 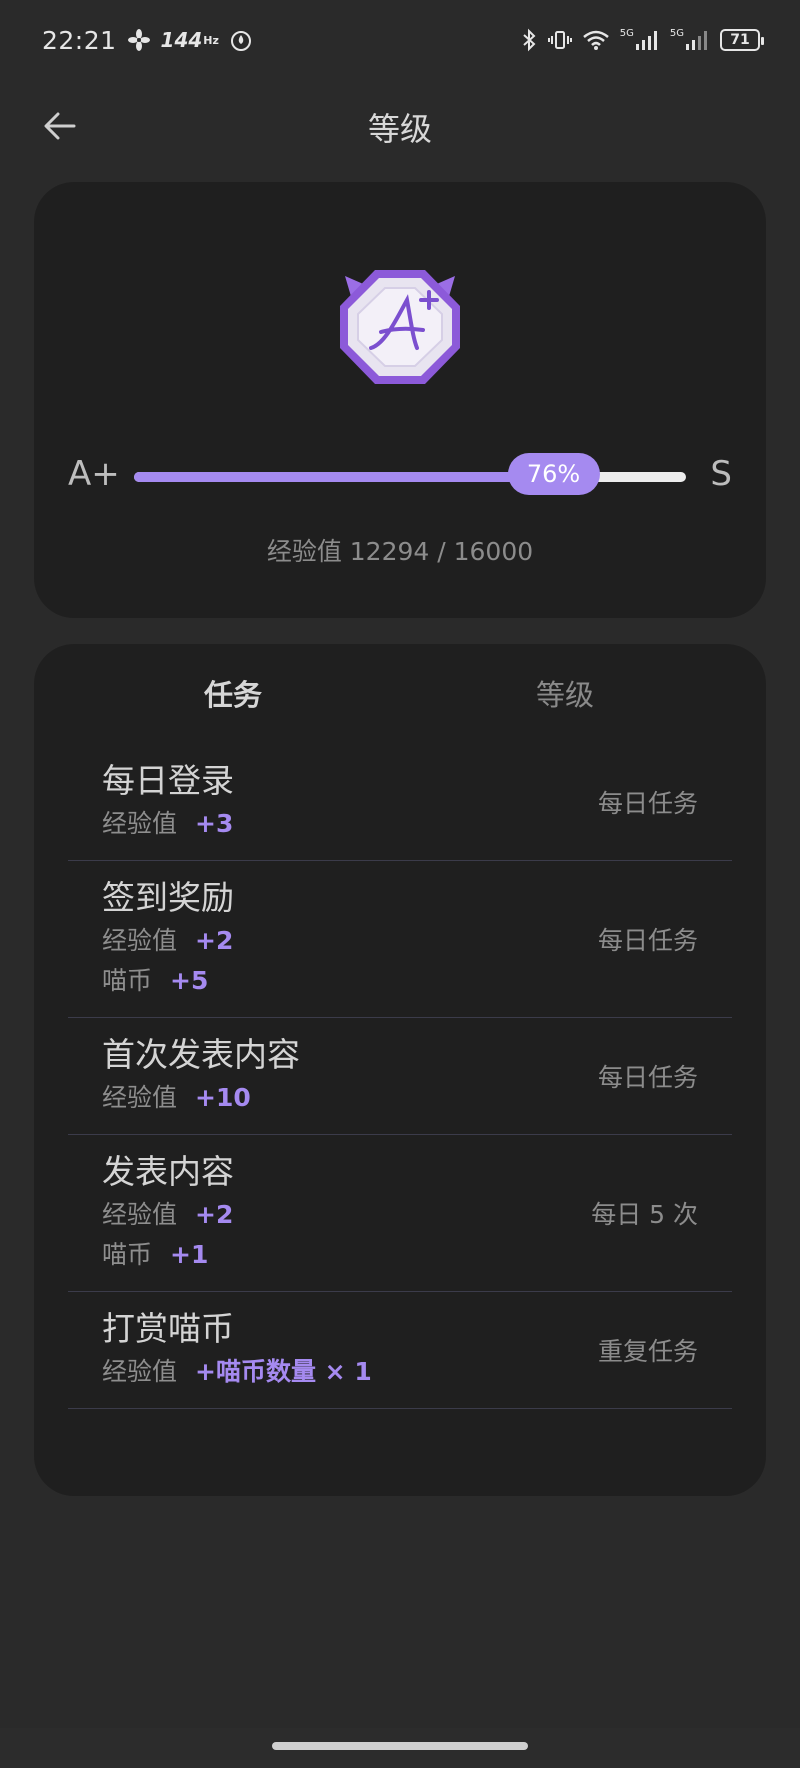 What do you see at coordinates (400, 802) in the screenshot?
I see `task-item: 每日登录 经验值 +3 每日任务` at bounding box center [400, 802].